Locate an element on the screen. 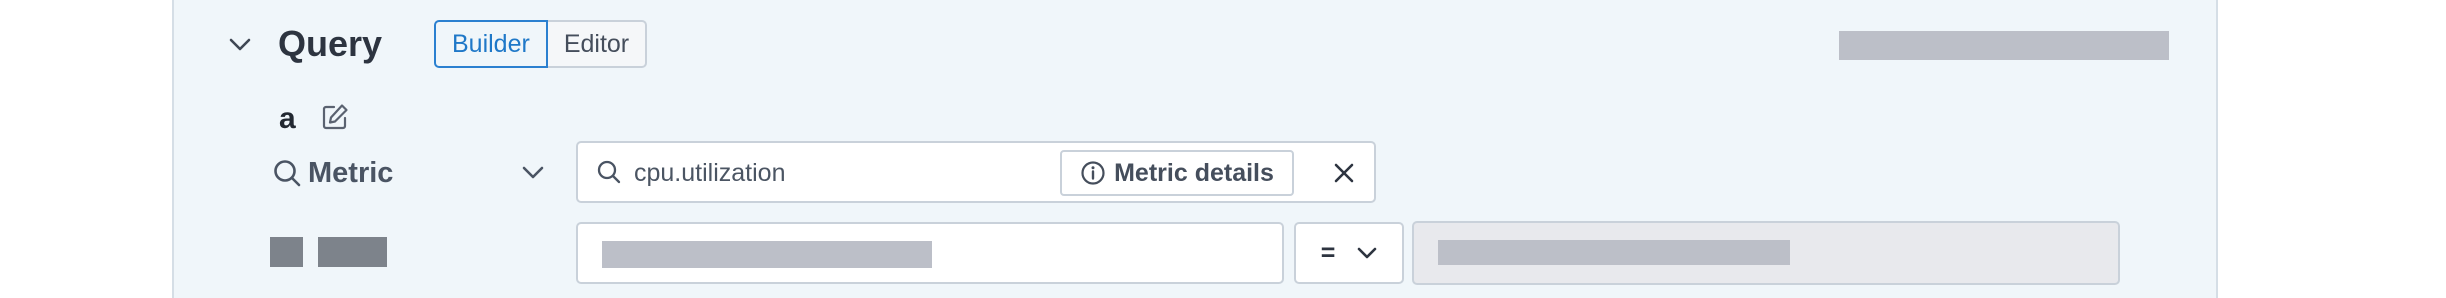  filter-value-field is located at coordinates (1766, 253).